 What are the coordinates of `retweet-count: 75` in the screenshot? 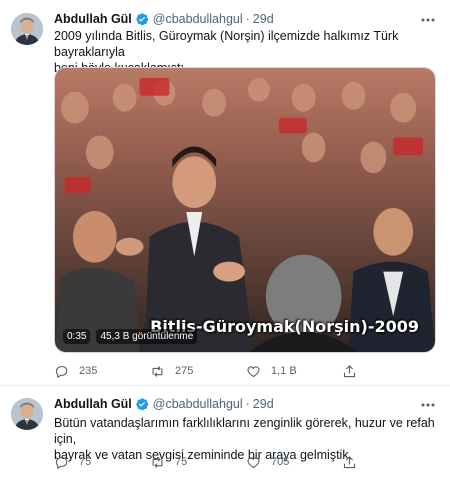 It's located at (181, 462).